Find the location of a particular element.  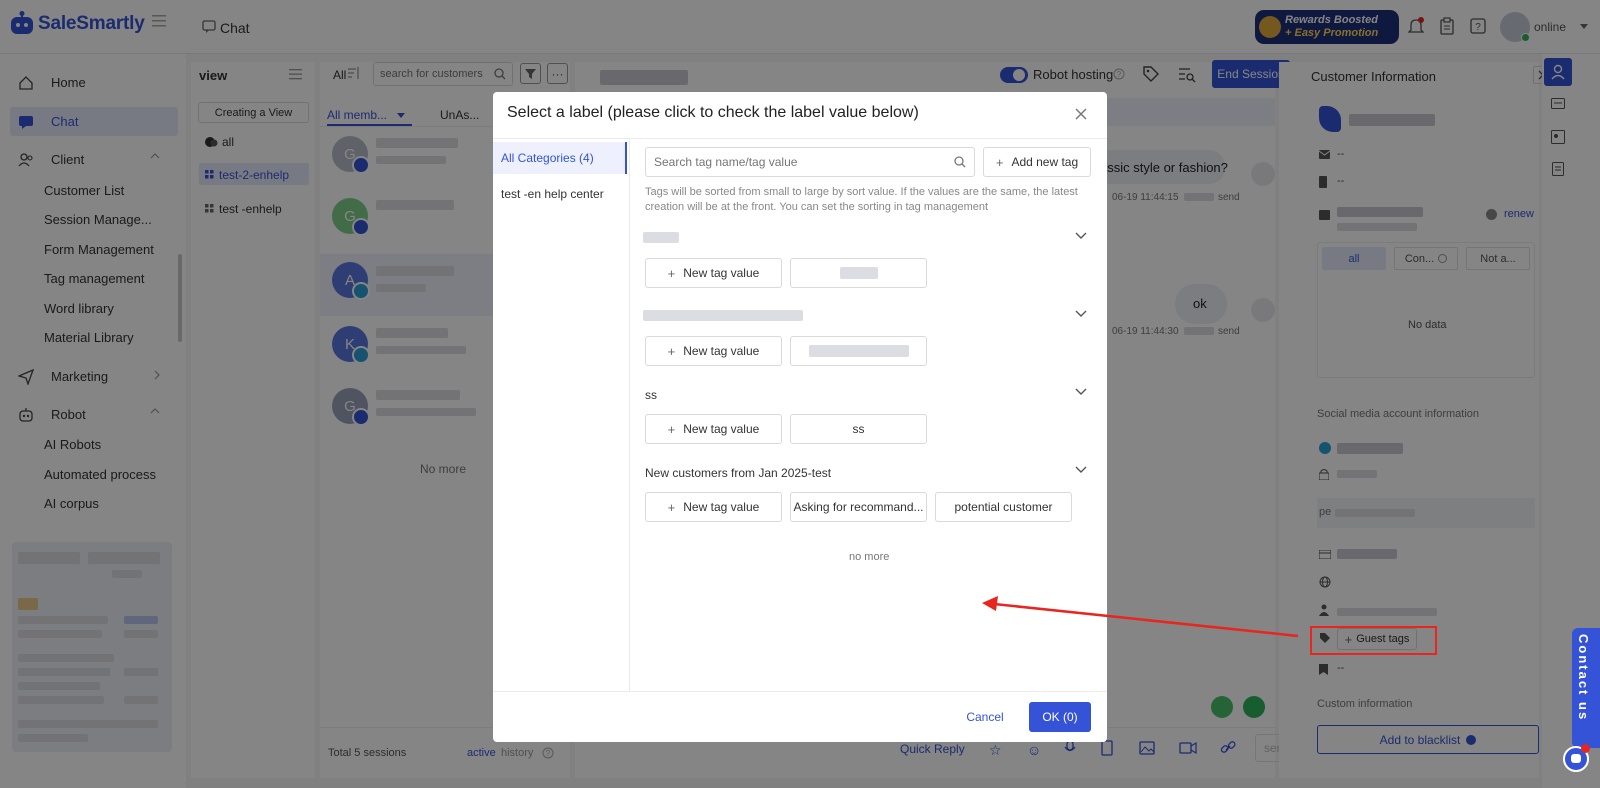

no-more-label: no more is located at coordinates (869, 557).